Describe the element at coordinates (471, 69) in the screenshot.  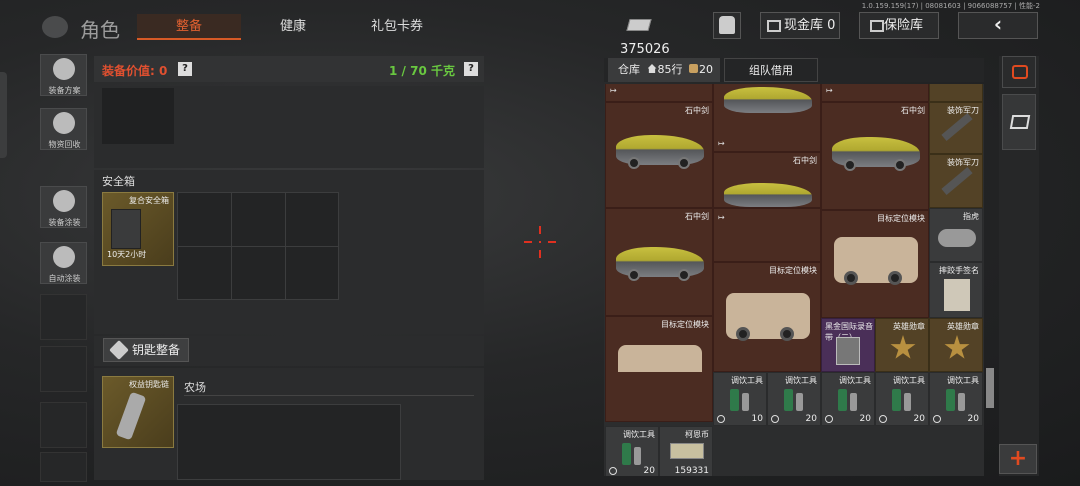
I see `weight-help-button: ?` at that location.